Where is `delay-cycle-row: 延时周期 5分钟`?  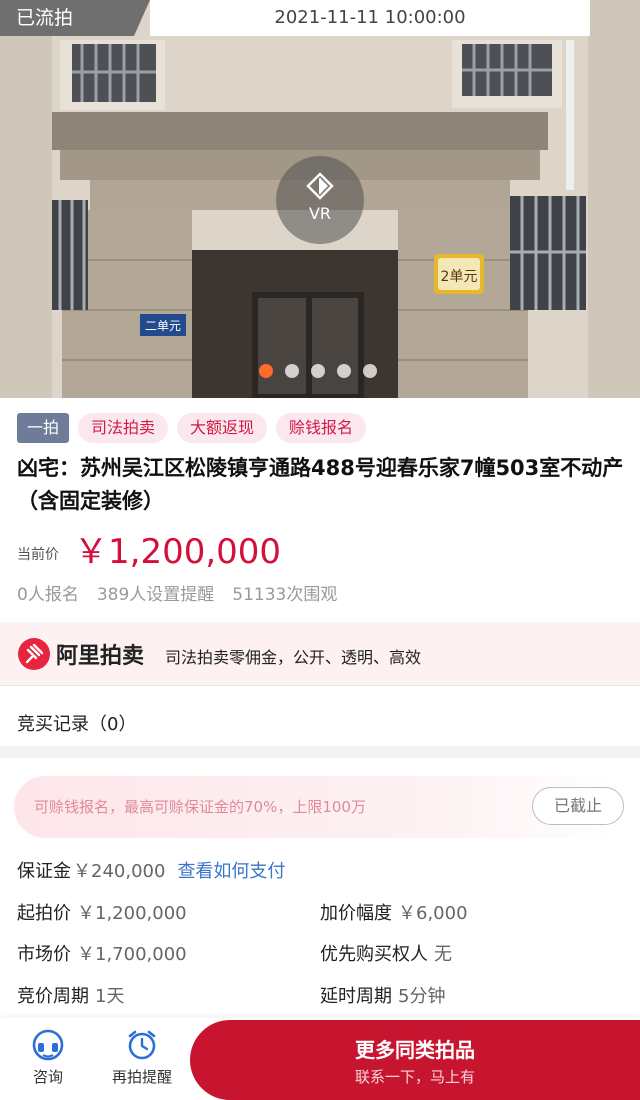
delay-cycle-row: 延时周期 5分钟 is located at coordinates (382, 995).